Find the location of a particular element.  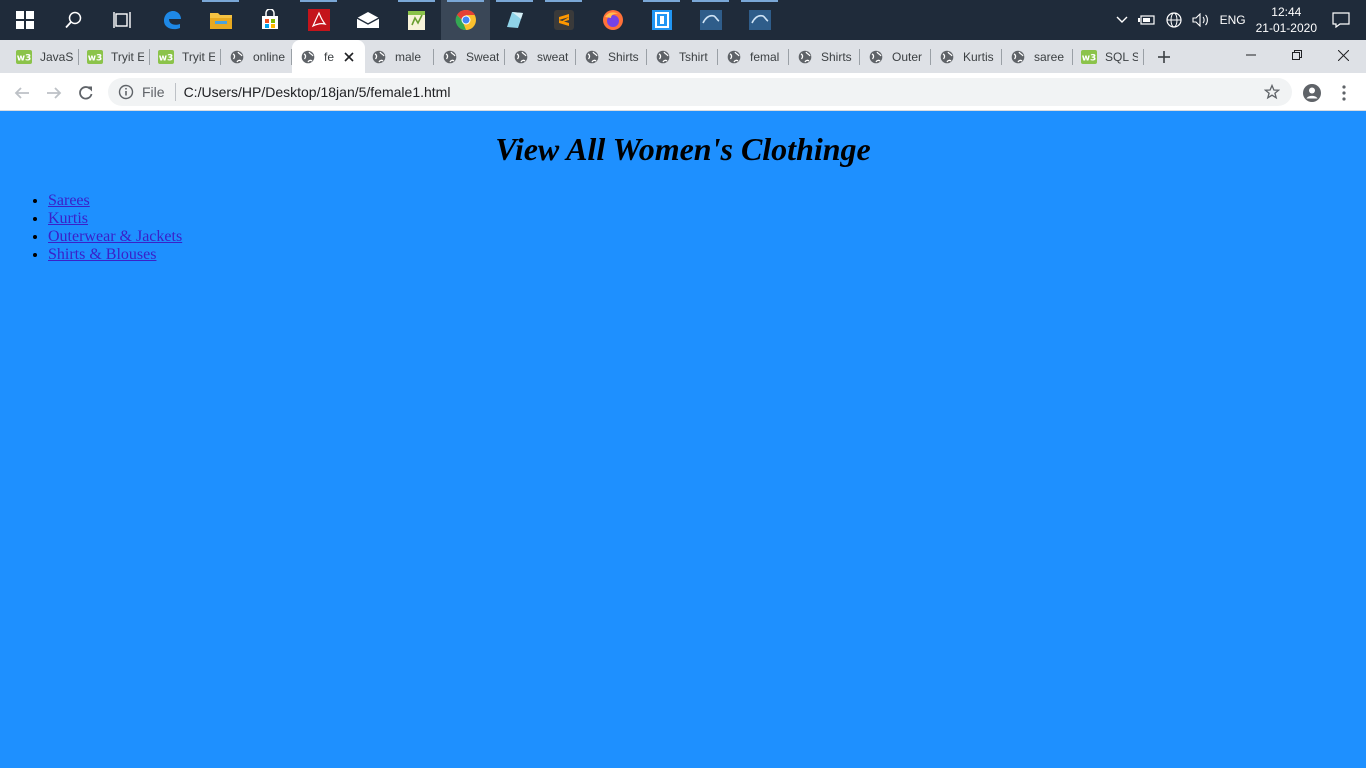

show-hidden-icons-button is located at coordinates (1122, 20).